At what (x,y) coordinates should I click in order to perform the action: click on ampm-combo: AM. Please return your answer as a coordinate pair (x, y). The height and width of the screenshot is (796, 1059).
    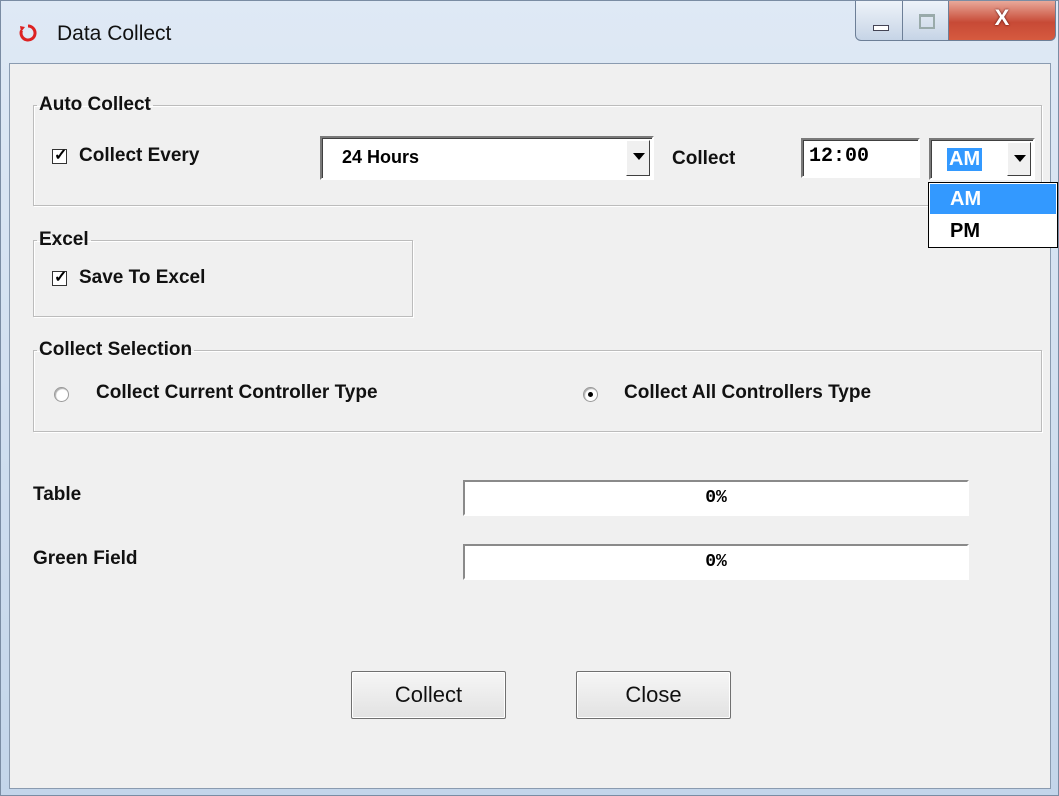
    Looking at the image, I should click on (982, 159).